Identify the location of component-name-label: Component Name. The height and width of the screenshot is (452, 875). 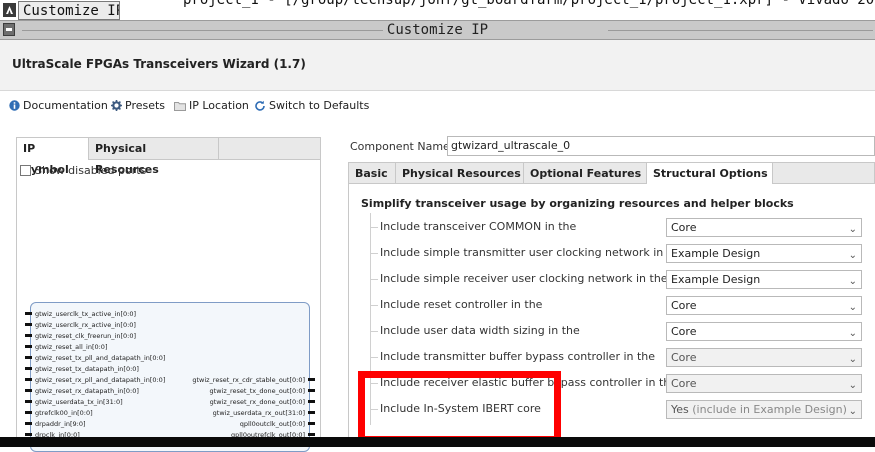
(400, 146).